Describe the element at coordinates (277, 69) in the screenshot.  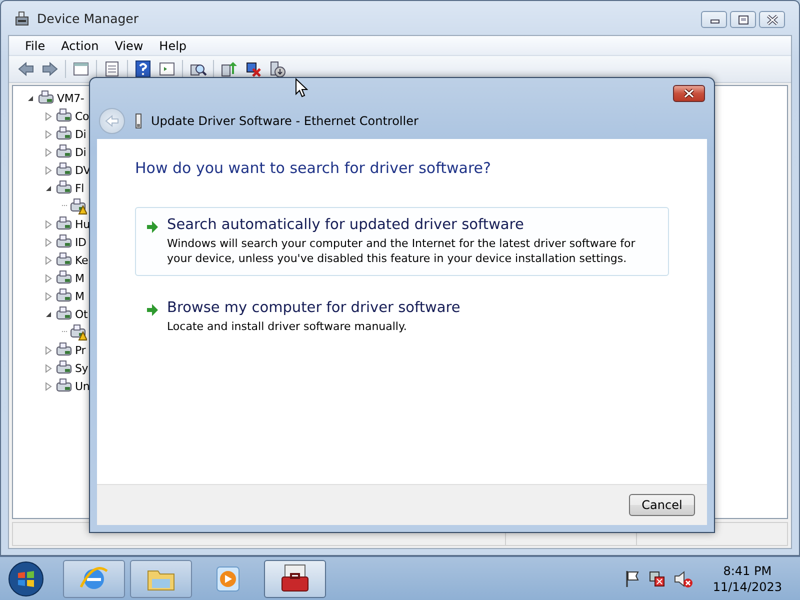
I see `disable-icon` at that location.